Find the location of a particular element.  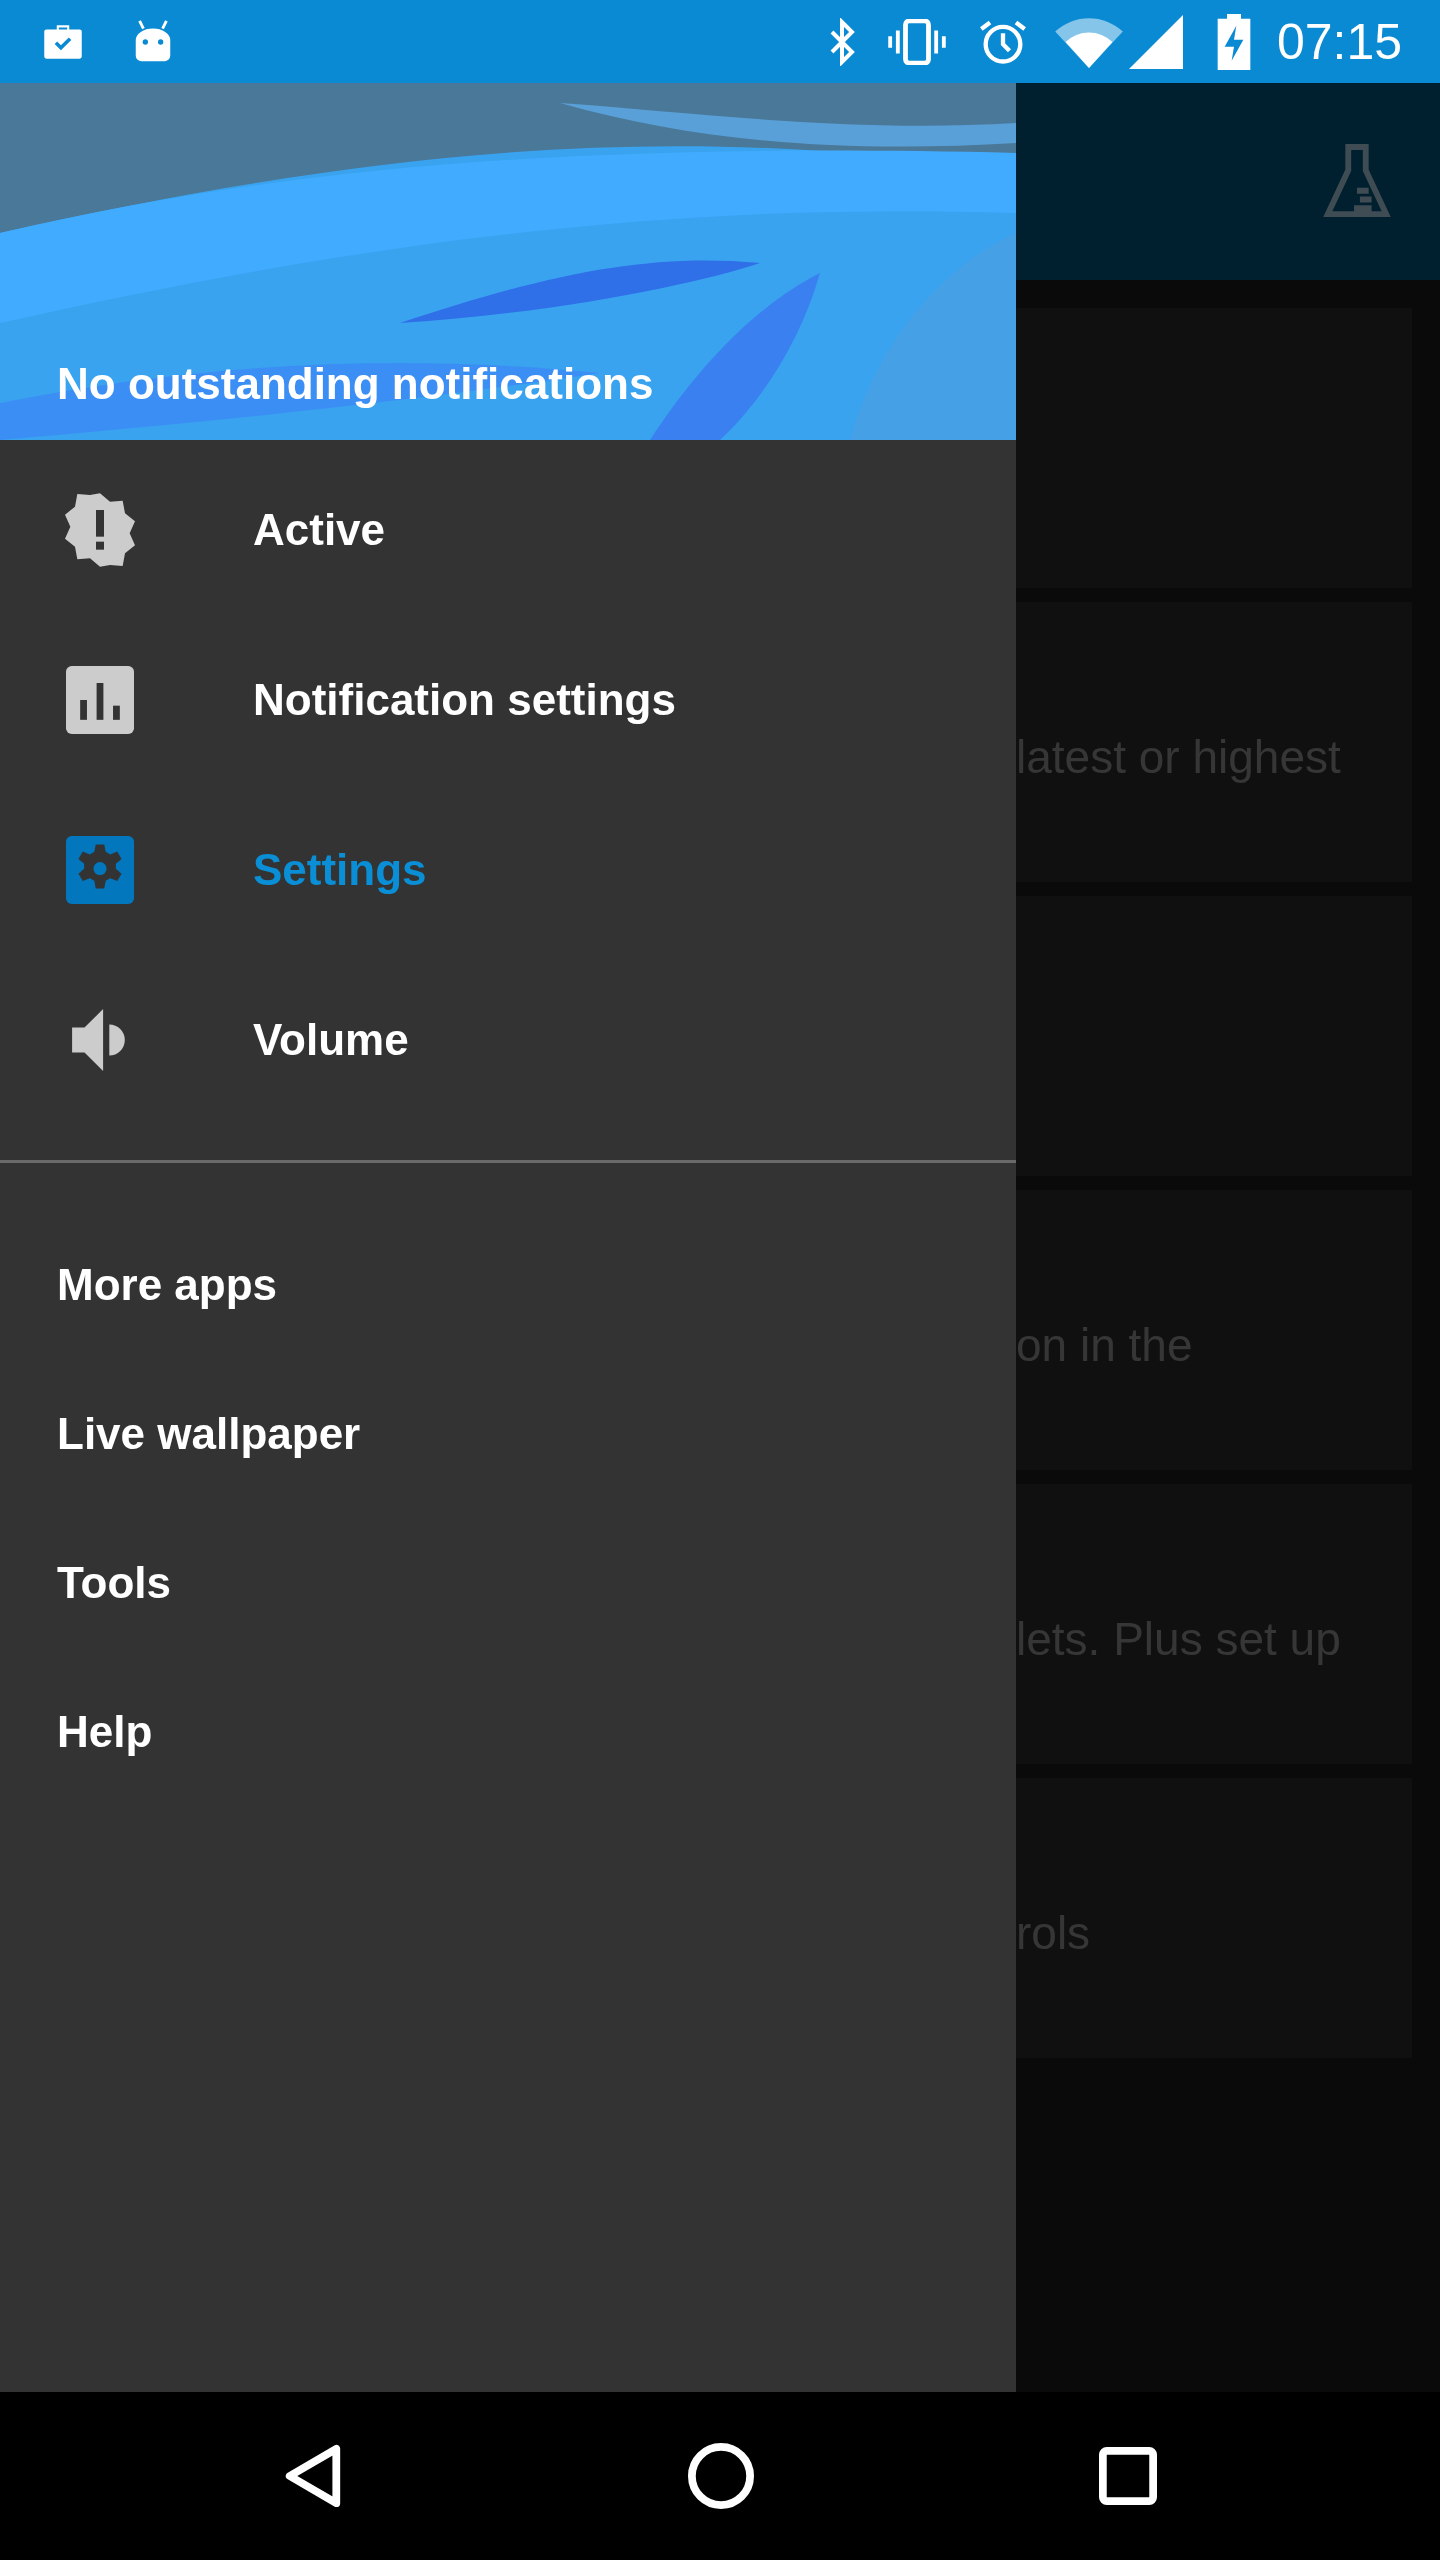

drawer-item: Volume is located at coordinates (508, 1040).